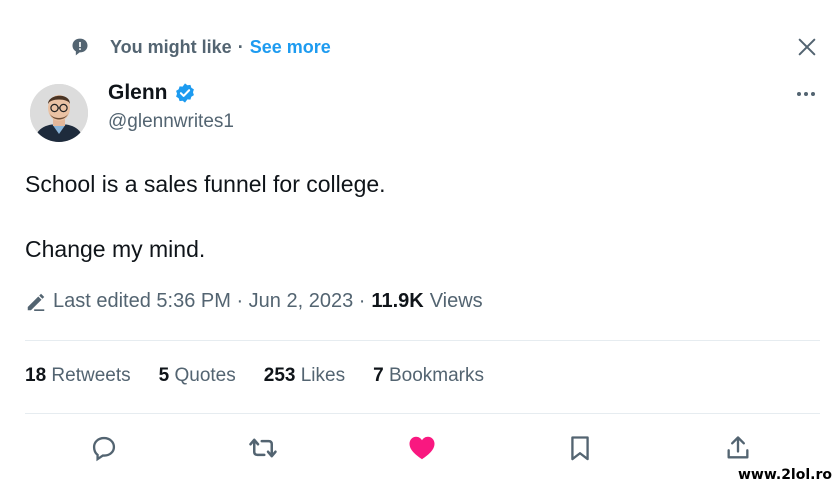 The width and height of the screenshot is (840, 487). What do you see at coordinates (397, 301) in the screenshot?
I see `views-count: 11.9K` at bounding box center [397, 301].